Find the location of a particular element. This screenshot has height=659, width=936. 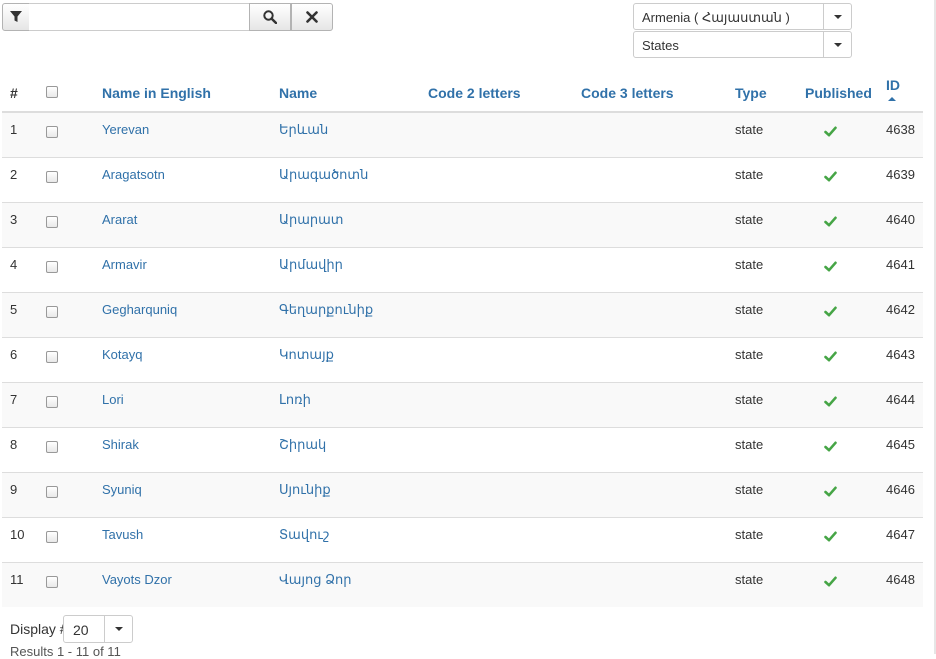

type-select-value: States is located at coordinates (660, 45).